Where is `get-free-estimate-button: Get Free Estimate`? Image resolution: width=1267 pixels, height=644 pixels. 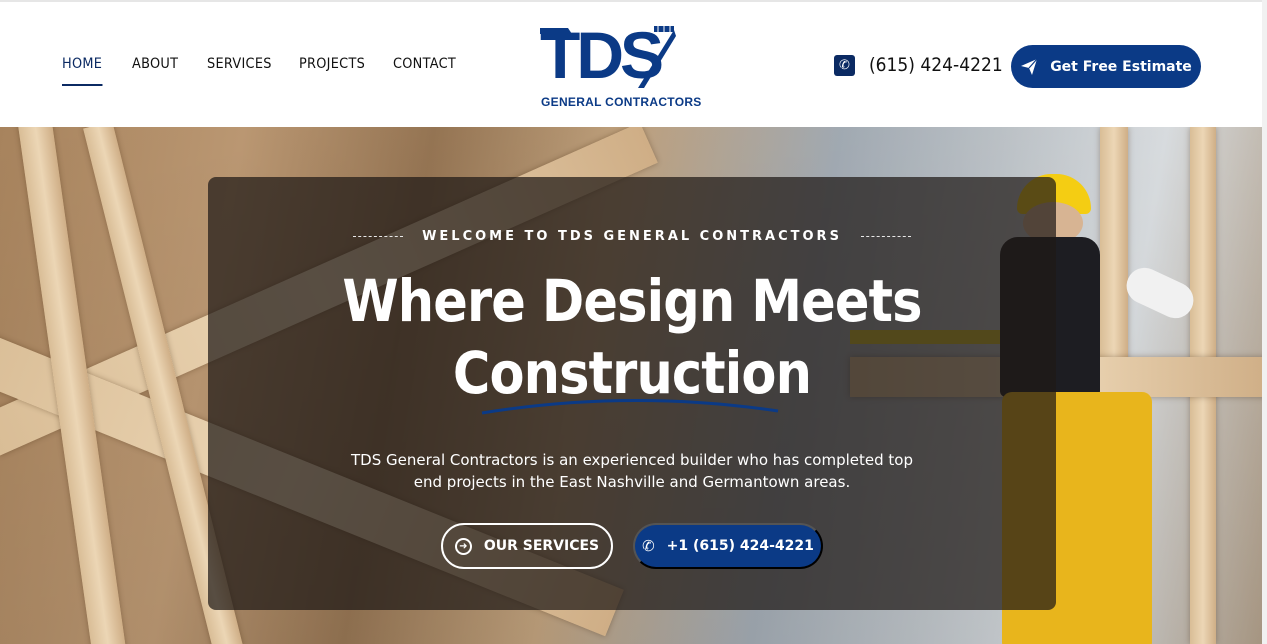
get-free-estimate-button: Get Free Estimate is located at coordinates (1106, 66).